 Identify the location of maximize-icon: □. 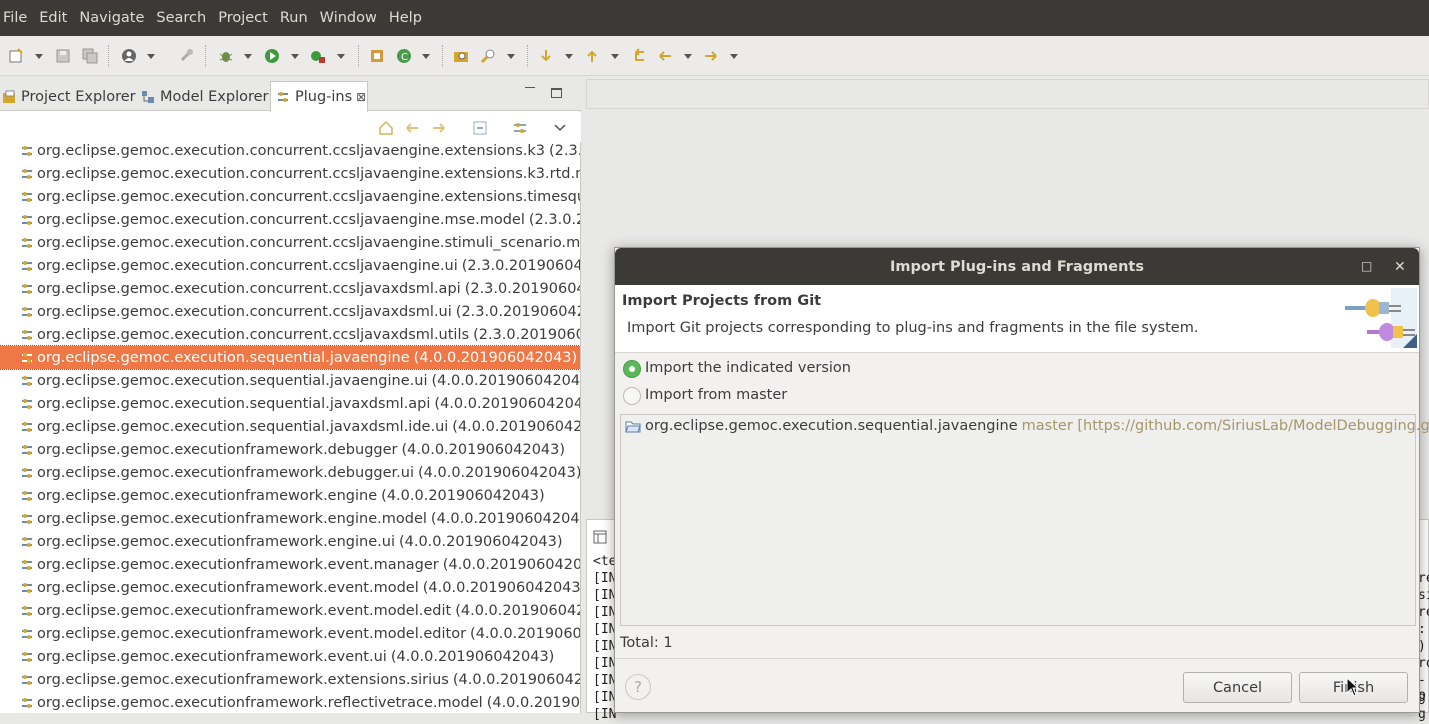
(1366, 266).